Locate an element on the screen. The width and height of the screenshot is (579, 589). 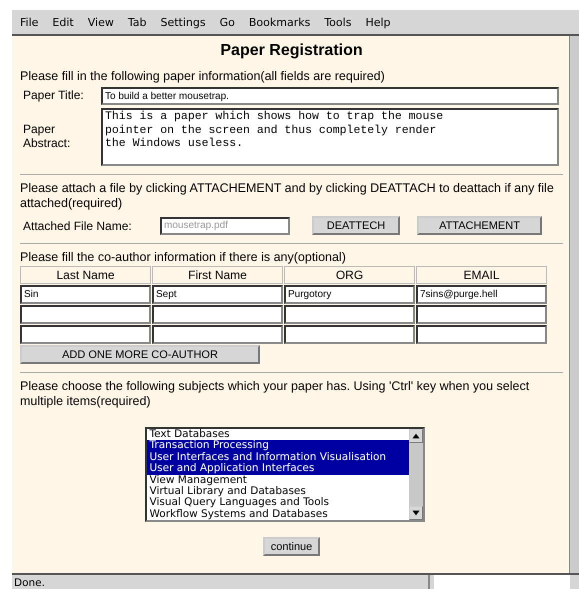
instruction-text: Please attach a file by clicking ATTACHEMENT and by clicking DEATTACH to deattach if any file attached(required) is located at coordinates (287, 196).